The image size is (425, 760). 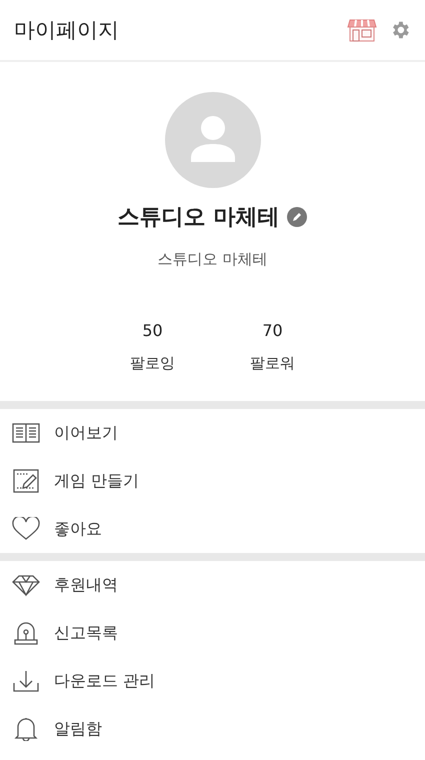 I want to click on menu-item: 다운로드 관리, so click(x=212, y=681).